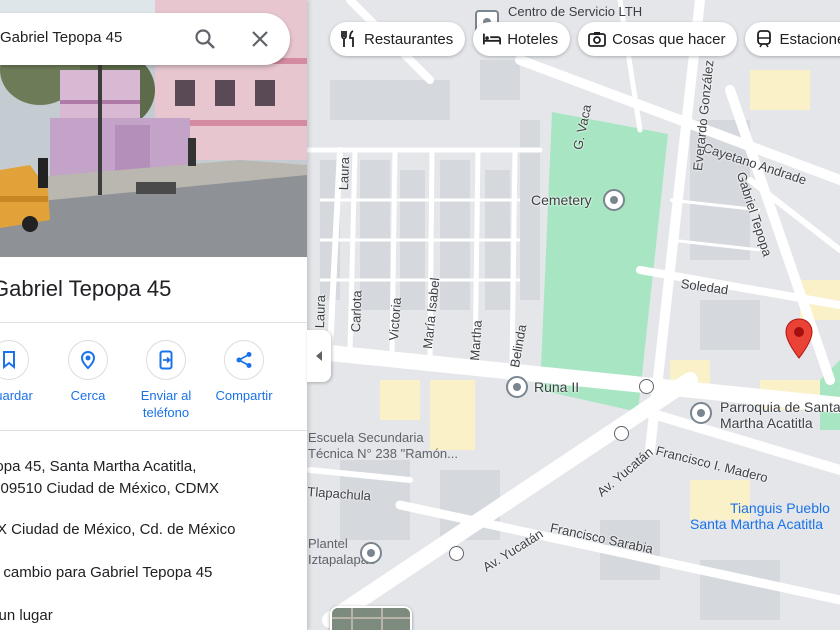 The width and height of the screenshot is (840, 630). What do you see at coordinates (106, 573) in the screenshot?
I see `suggest-edit-link: Sugerir un cambio para Gabriel Tepopa 45` at bounding box center [106, 573].